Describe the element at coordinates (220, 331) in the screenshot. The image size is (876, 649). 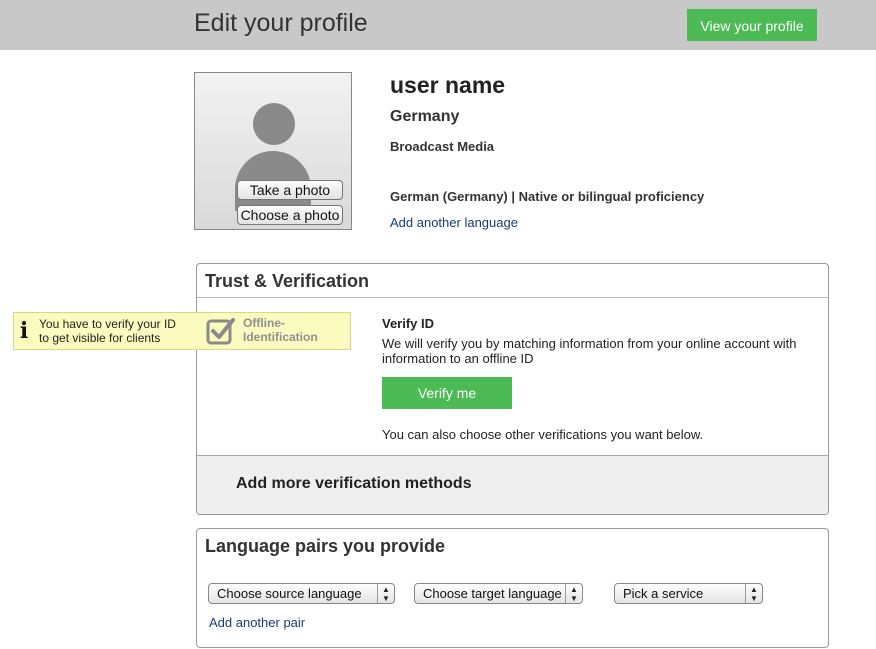
I see `checkbox-check-icon` at that location.